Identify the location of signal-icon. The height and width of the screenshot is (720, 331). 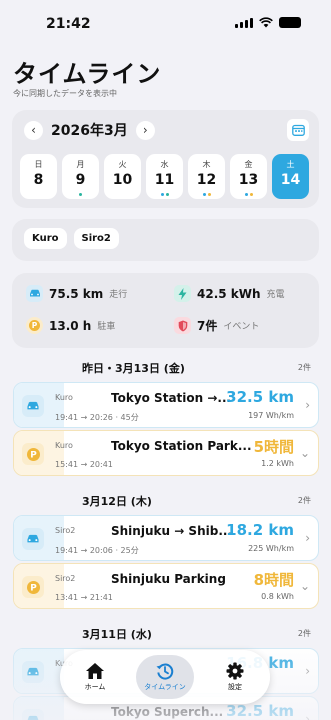
(244, 22).